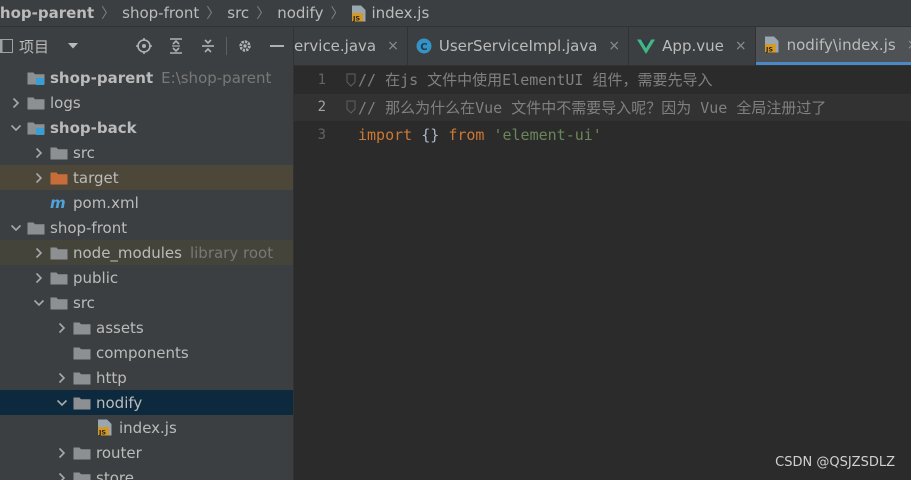  What do you see at coordinates (146, 277) in the screenshot?
I see `tree-item: public` at bounding box center [146, 277].